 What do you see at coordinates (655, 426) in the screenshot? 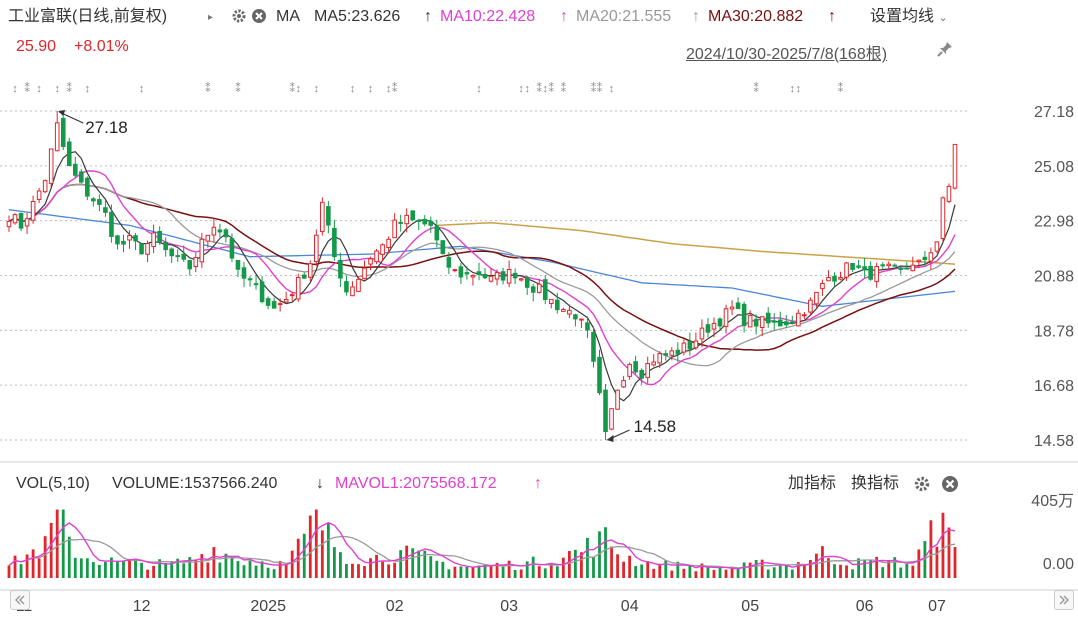
I see `low-label: 14.58` at bounding box center [655, 426].